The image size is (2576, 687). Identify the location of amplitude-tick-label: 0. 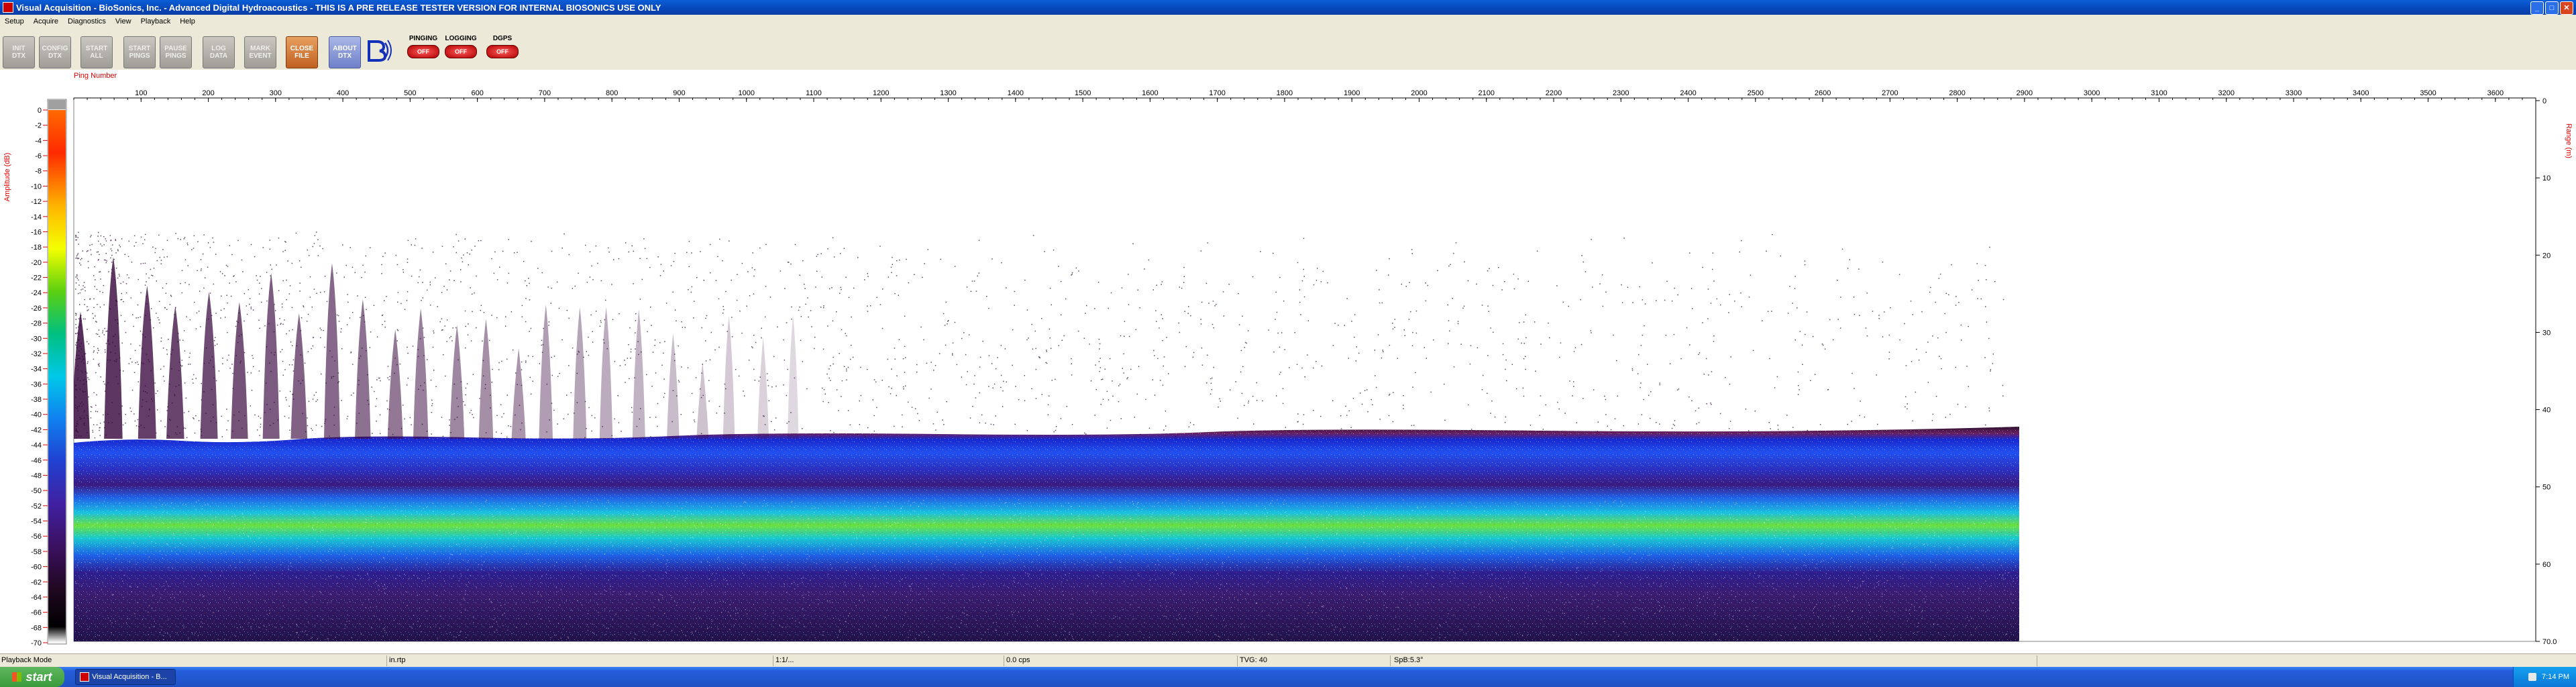
(40, 111).